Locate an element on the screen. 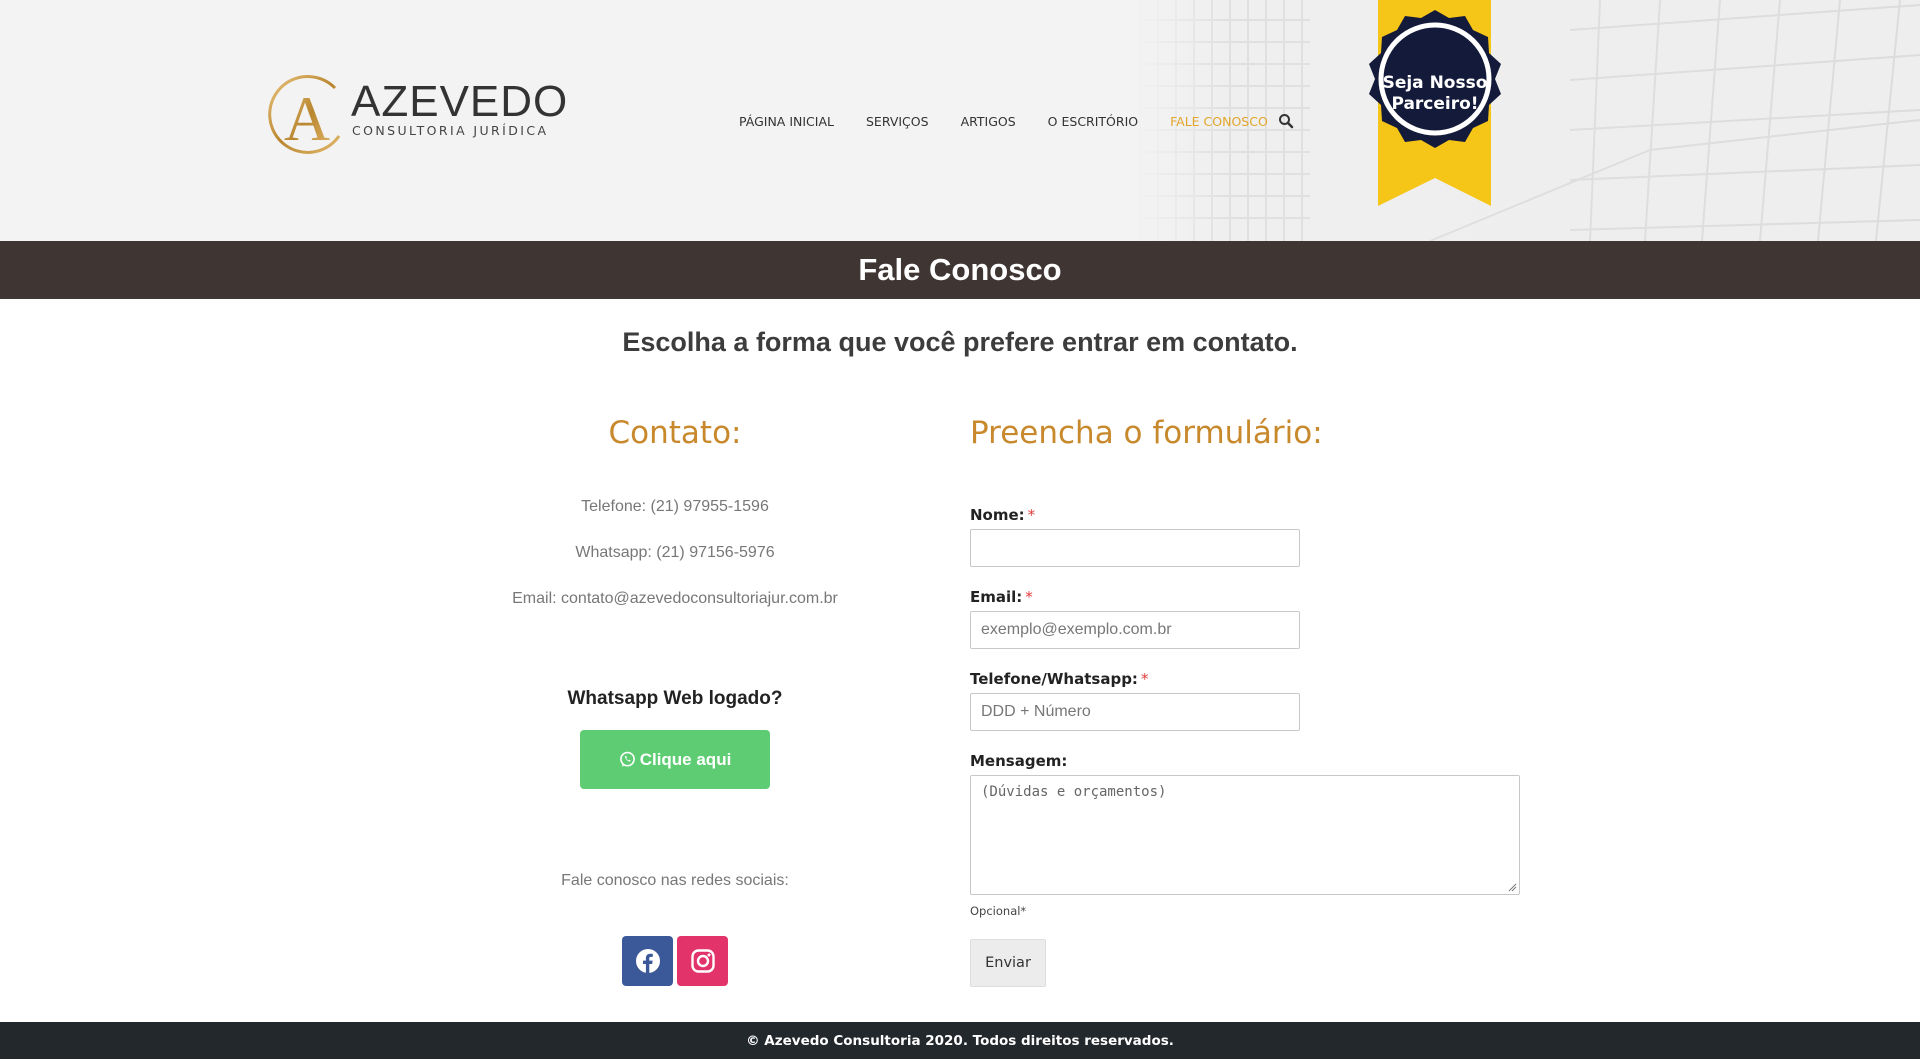 This screenshot has width=1920, height=1059. social-label: Fale conosco nas redes sociais: is located at coordinates (675, 880).